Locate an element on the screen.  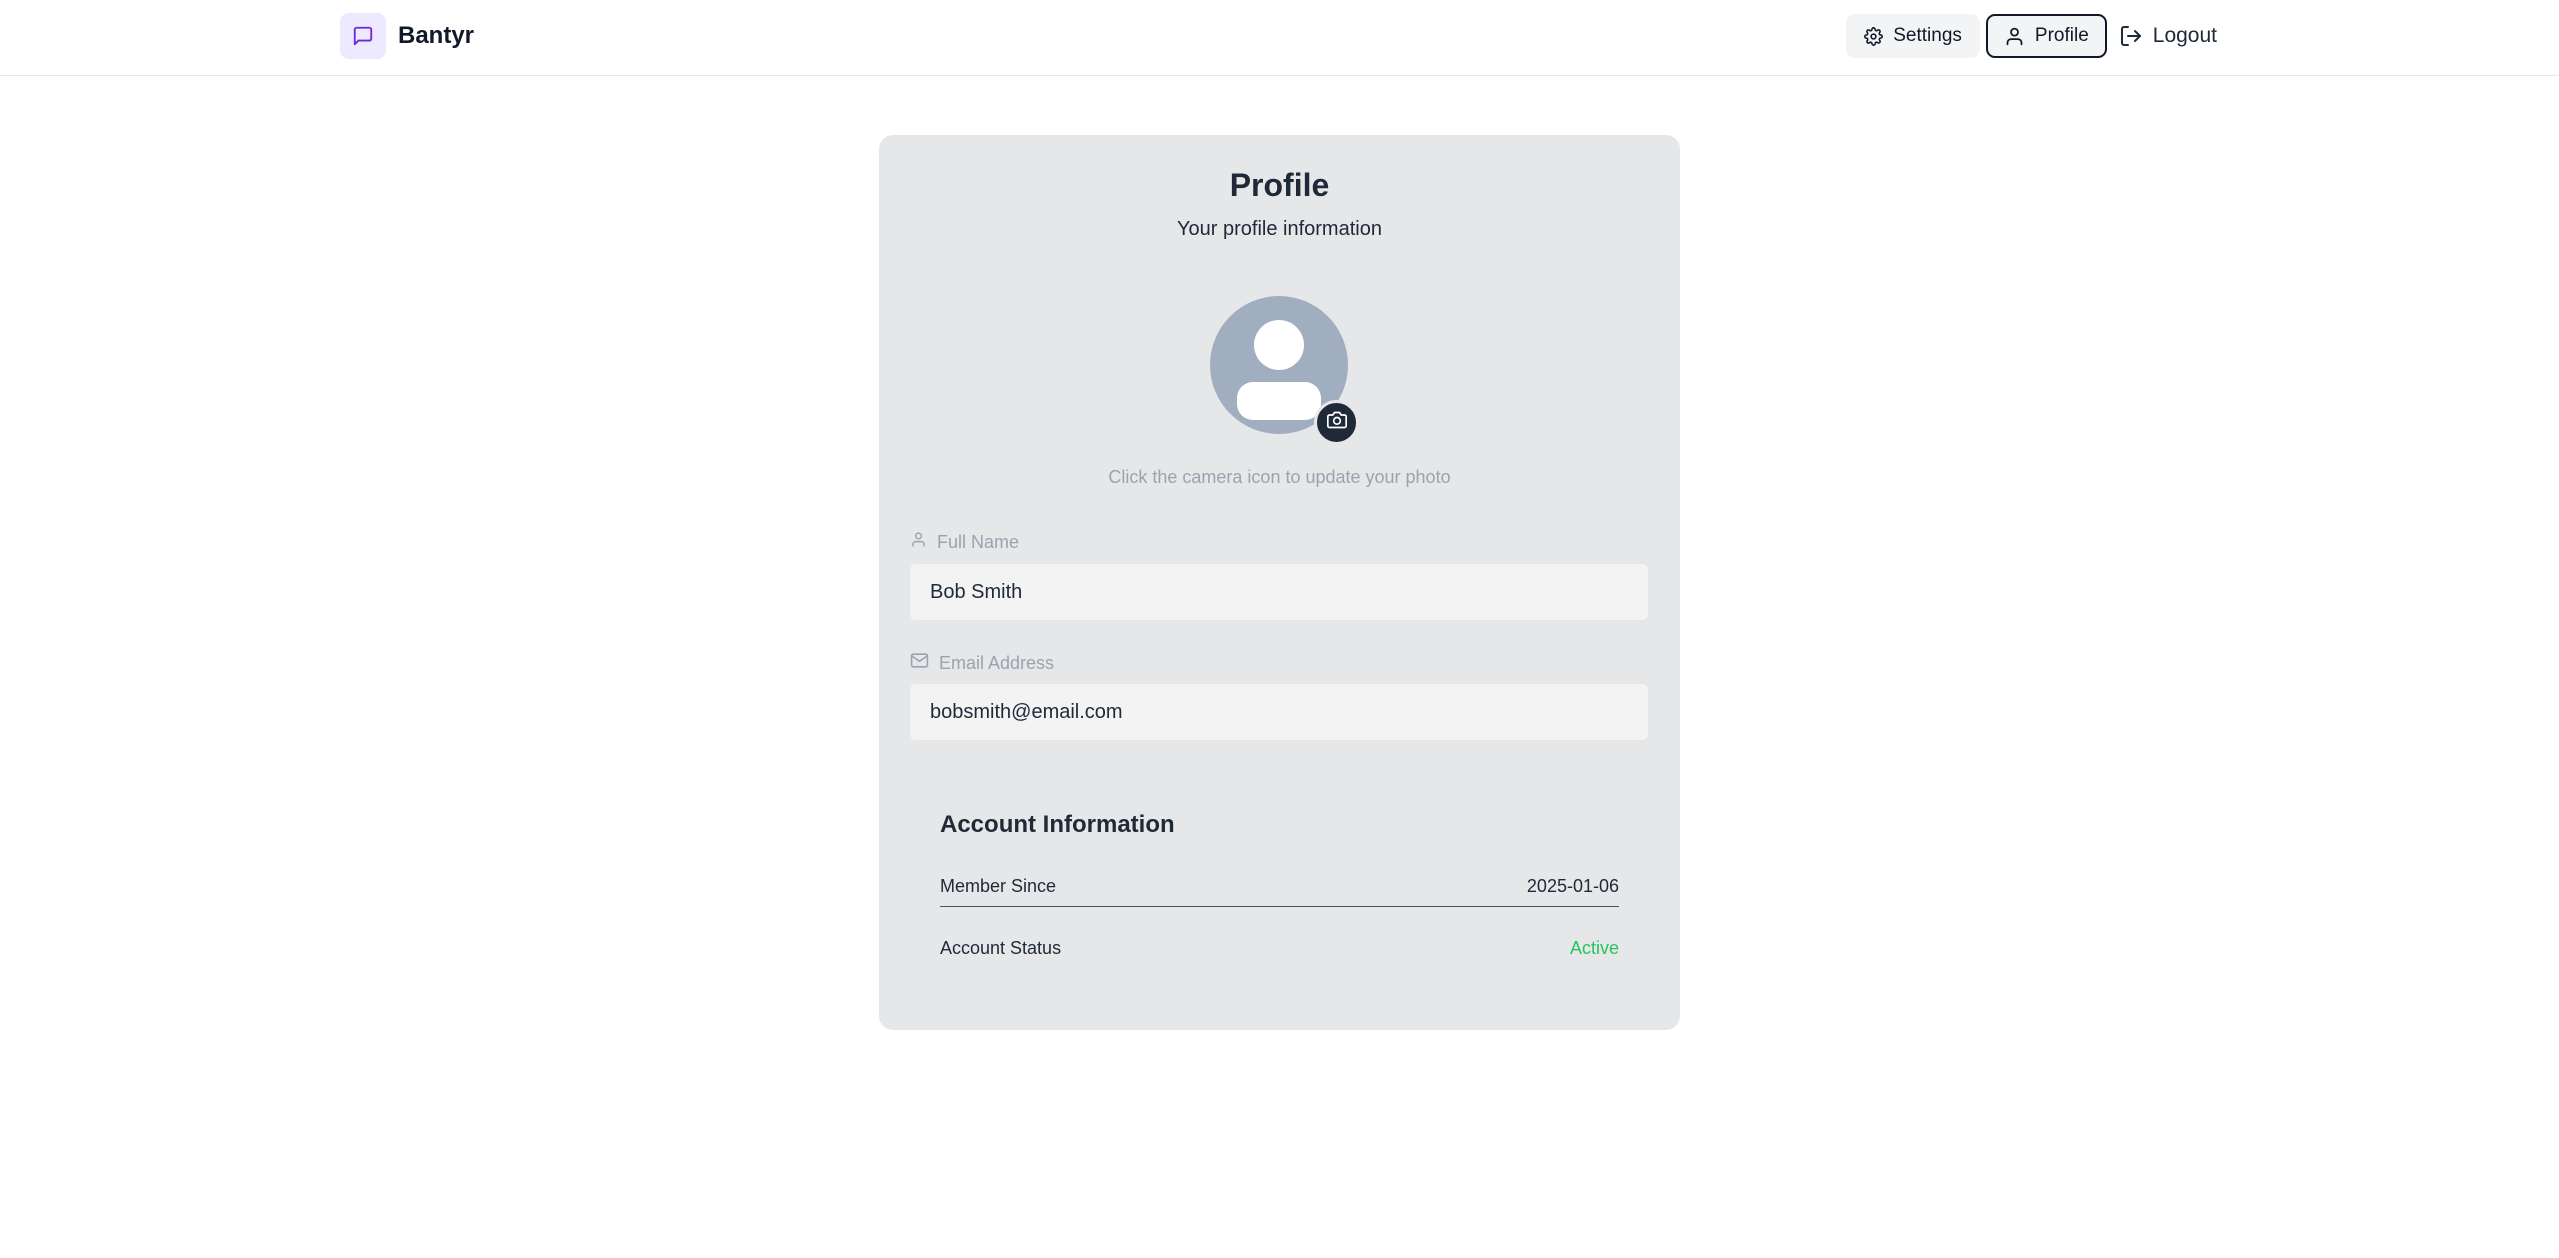
settings-button: Settings is located at coordinates (1913, 36).